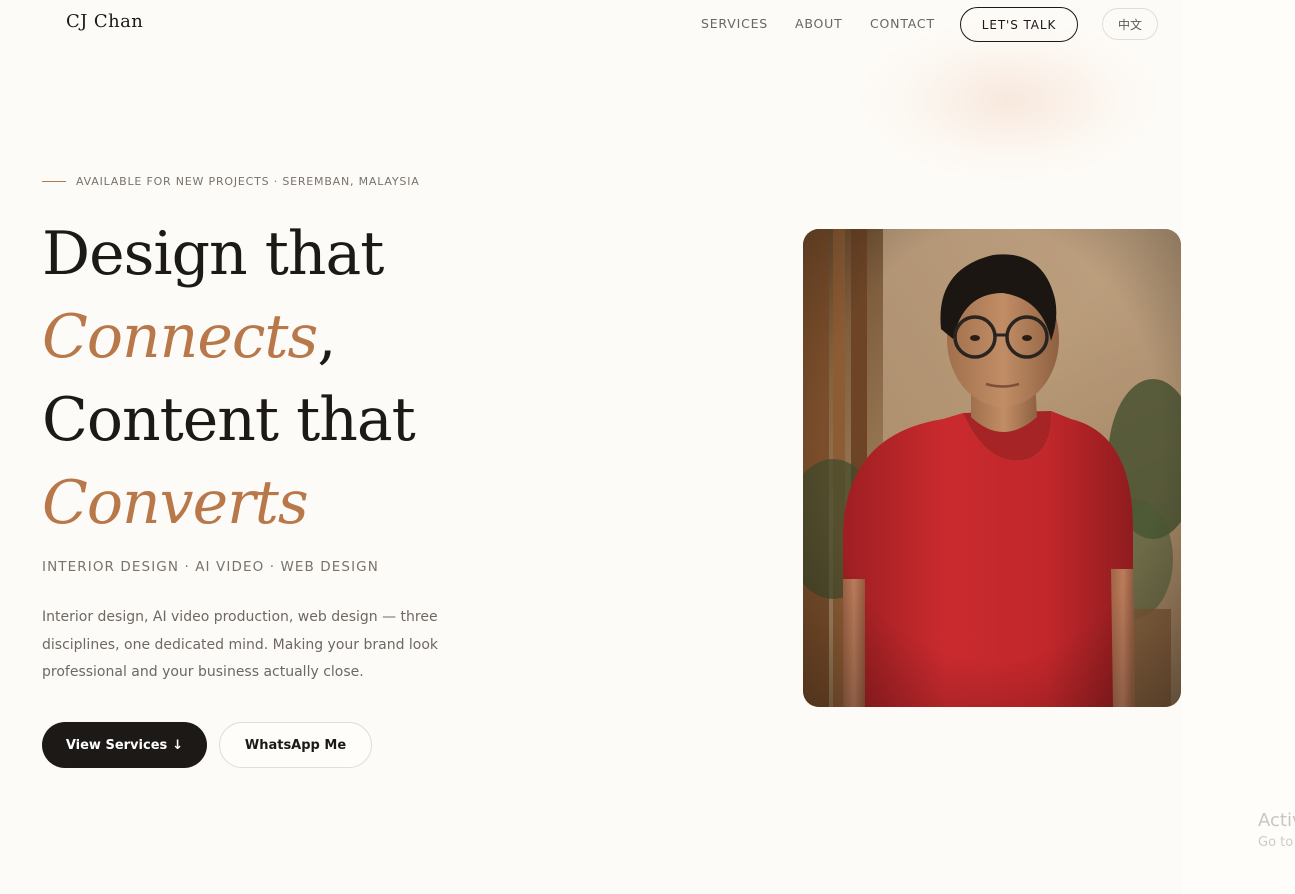 The image size is (1295, 894). What do you see at coordinates (1238, 447) in the screenshot?
I see `page-edge-strip` at bounding box center [1238, 447].